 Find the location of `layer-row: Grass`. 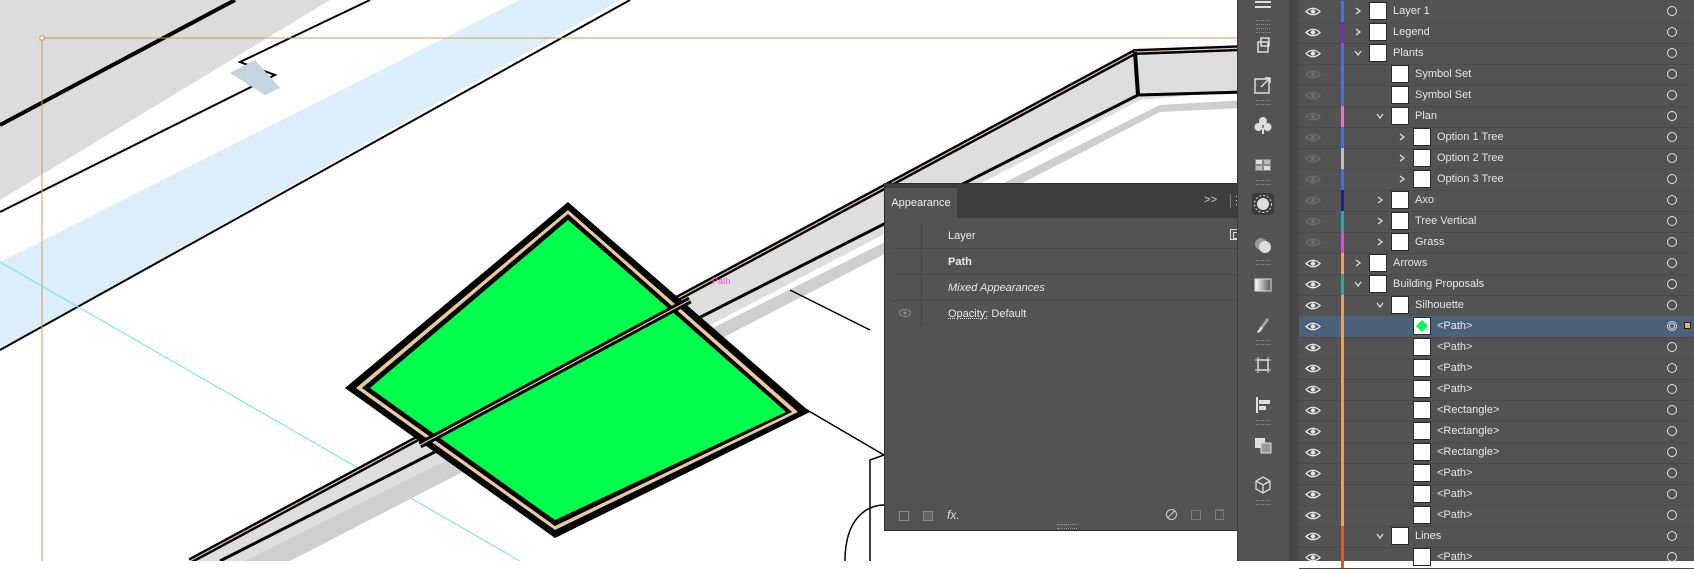

layer-row: Grass is located at coordinates (1496, 243).